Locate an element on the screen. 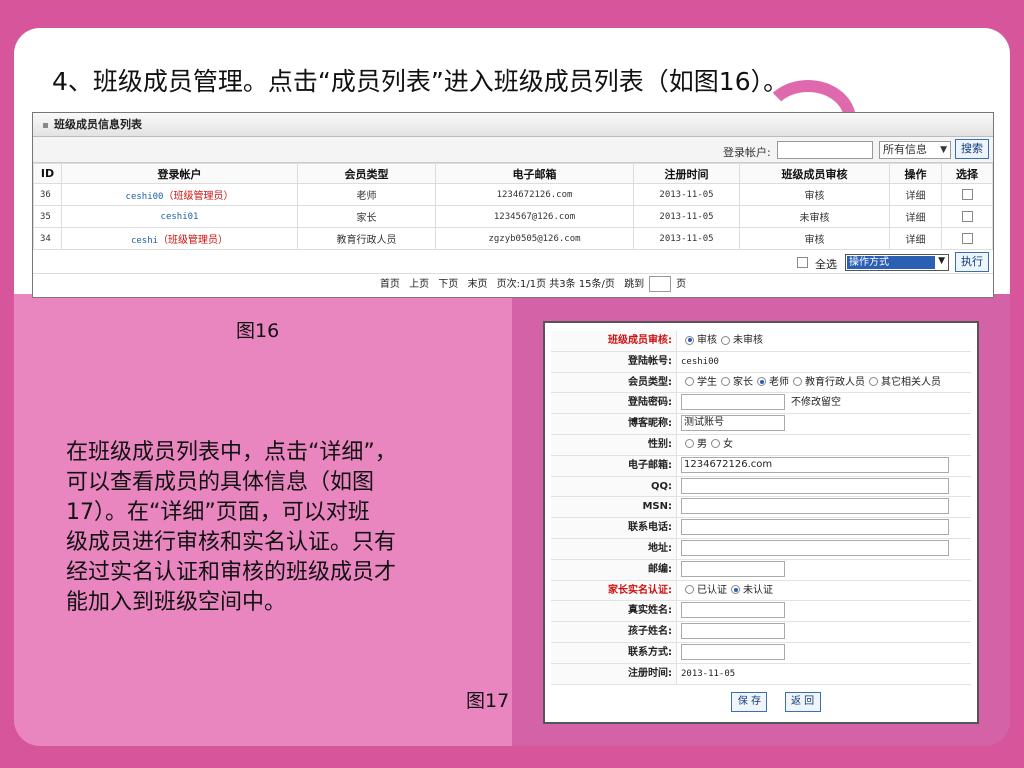 The image size is (1024, 768). role-tag: （班级管理员） is located at coordinates (193, 240).